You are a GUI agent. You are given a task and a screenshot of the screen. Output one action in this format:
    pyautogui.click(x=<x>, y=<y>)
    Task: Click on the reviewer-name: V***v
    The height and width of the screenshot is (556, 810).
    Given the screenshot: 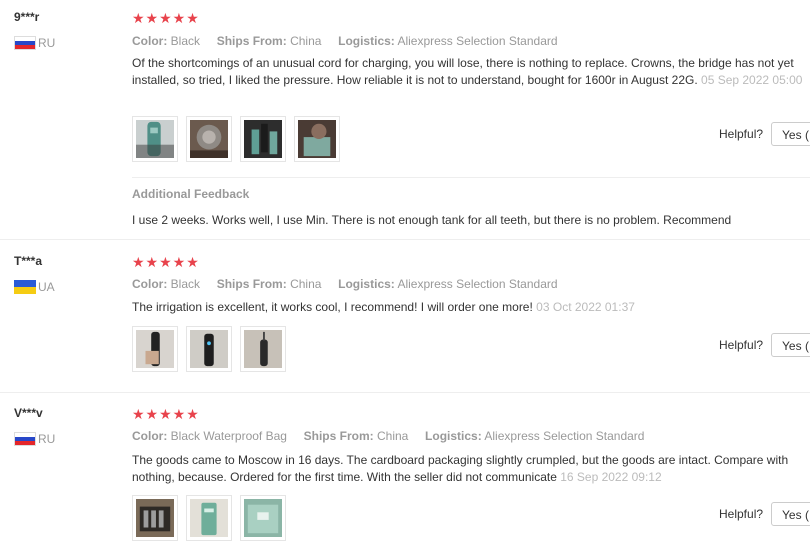 What is the action you would take?
    pyautogui.click(x=28, y=413)
    